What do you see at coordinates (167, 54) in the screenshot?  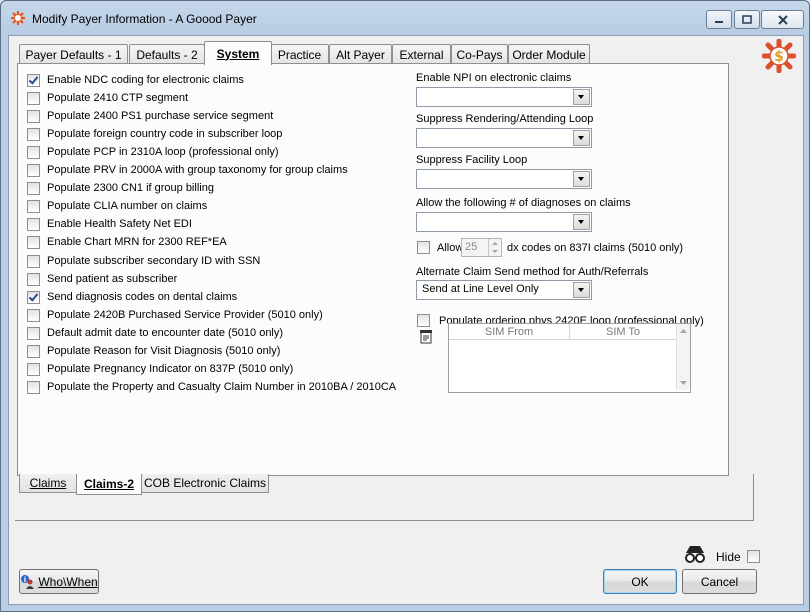 I see `tab-defaults-2: Defaults - 2` at bounding box center [167, 54].